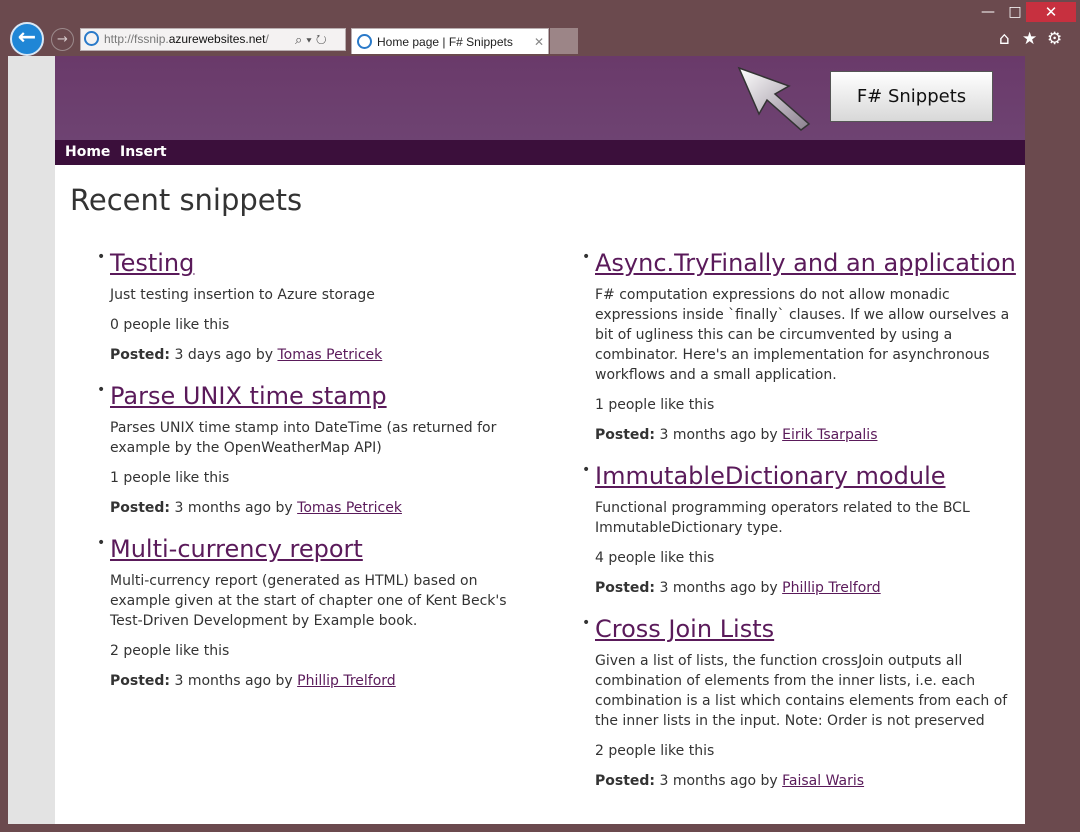  What do you see at coordinates (445, 42) in the screenshot?
I see `tab-title: Home page | F# Snippets` at bounding box center [445, 42].